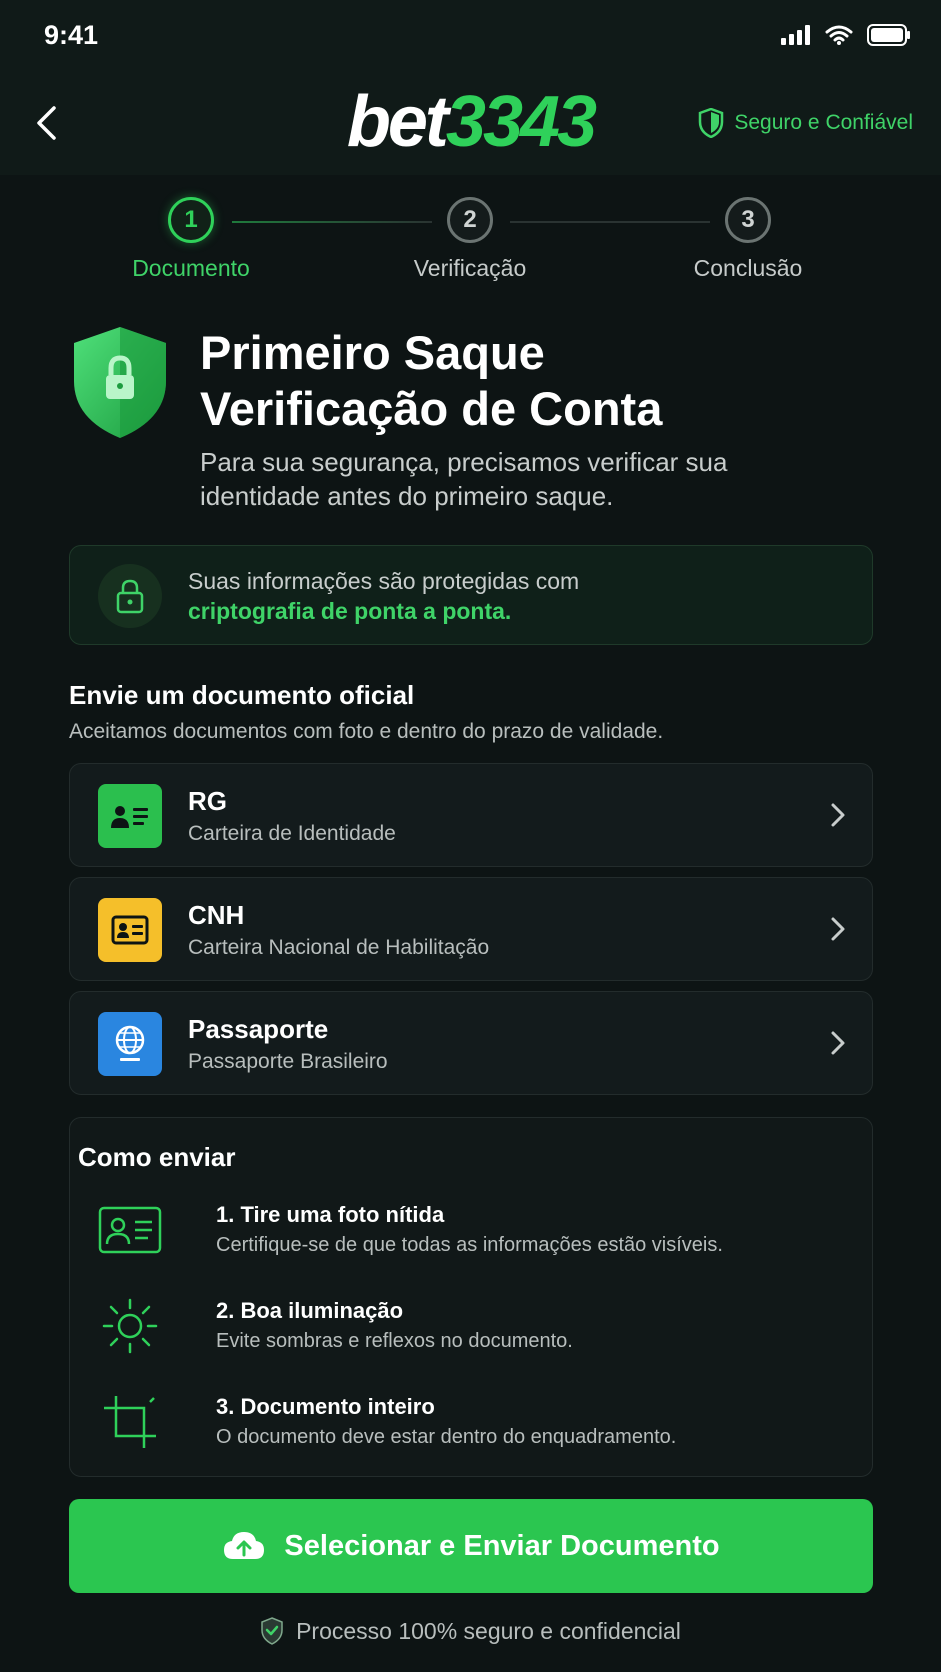 Image resolution: width=941 pixels, height=1672 pixels. What do you see at coordinates (130, 1044) in the screenshot?
I see `globe-icon` at bounding box center [130, 1044].